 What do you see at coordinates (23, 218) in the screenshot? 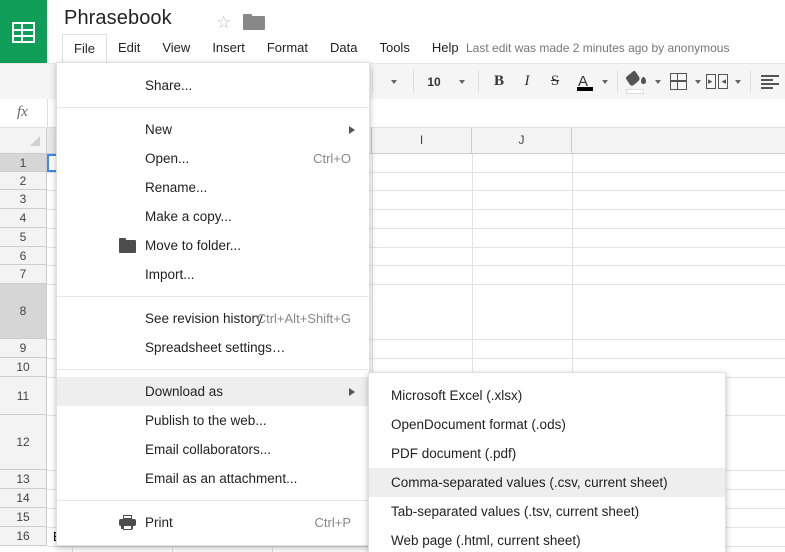
I see `row-header-4: 4` at bounding box center [23, 218].